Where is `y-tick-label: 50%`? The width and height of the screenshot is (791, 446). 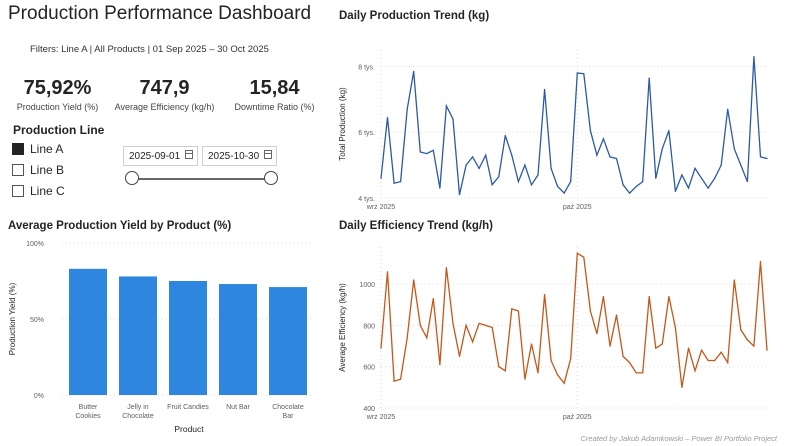 y-tick-label: 50% is located at coordinates (37, 320).